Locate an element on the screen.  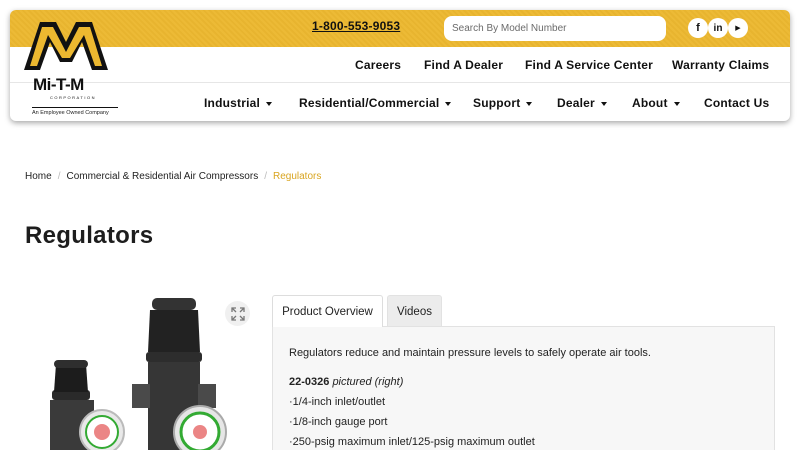
nav-dealer: Dealer is located at coordinates (582, 103).